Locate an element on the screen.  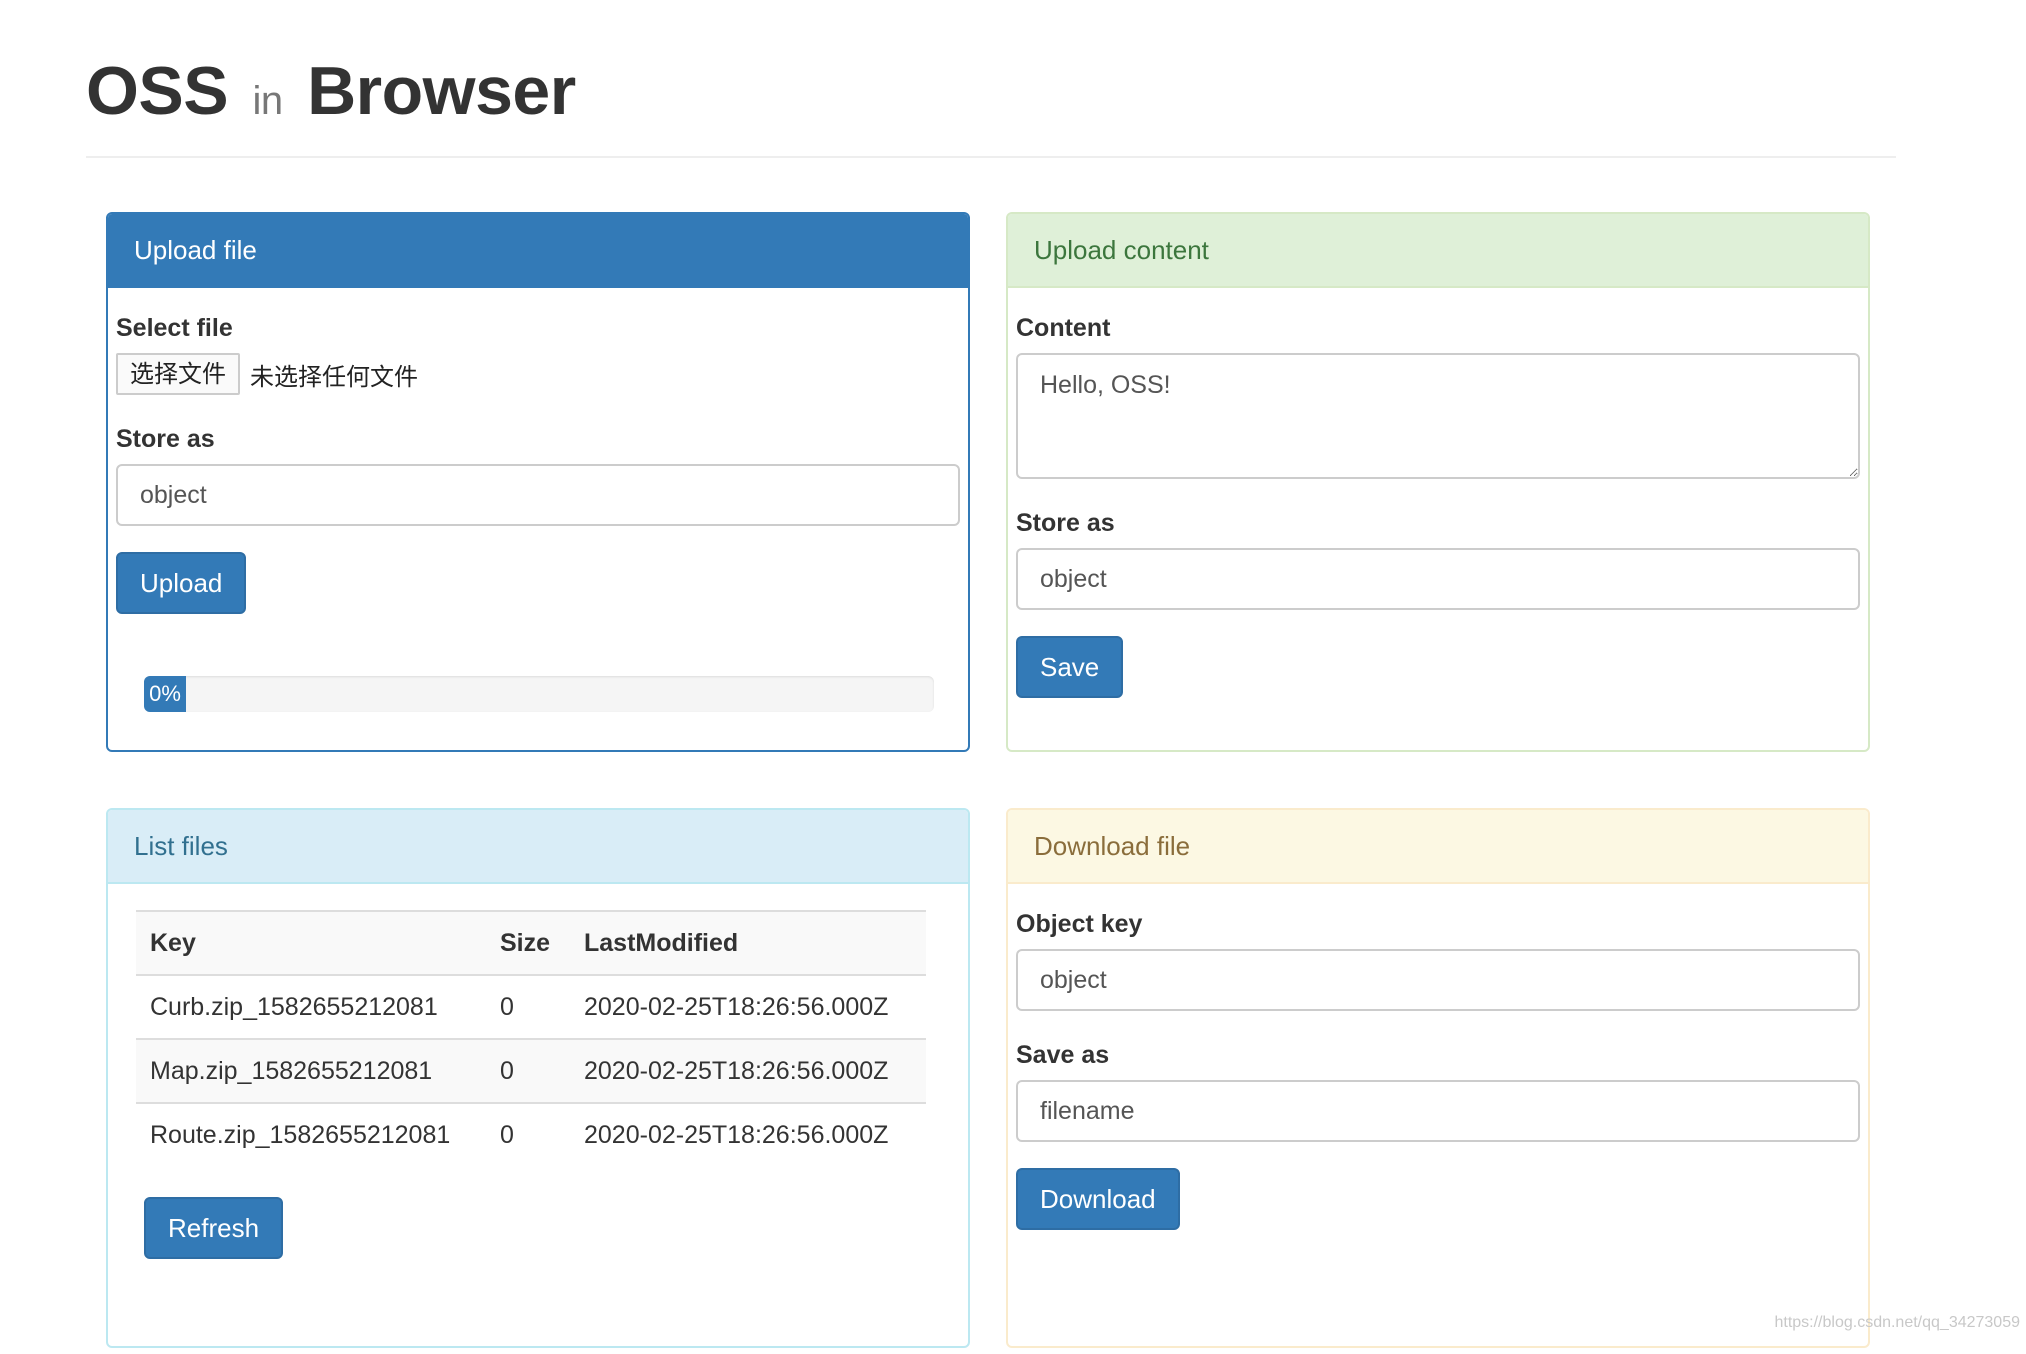
content-store-as-label: Store as is located at coordinates (1065, 523).